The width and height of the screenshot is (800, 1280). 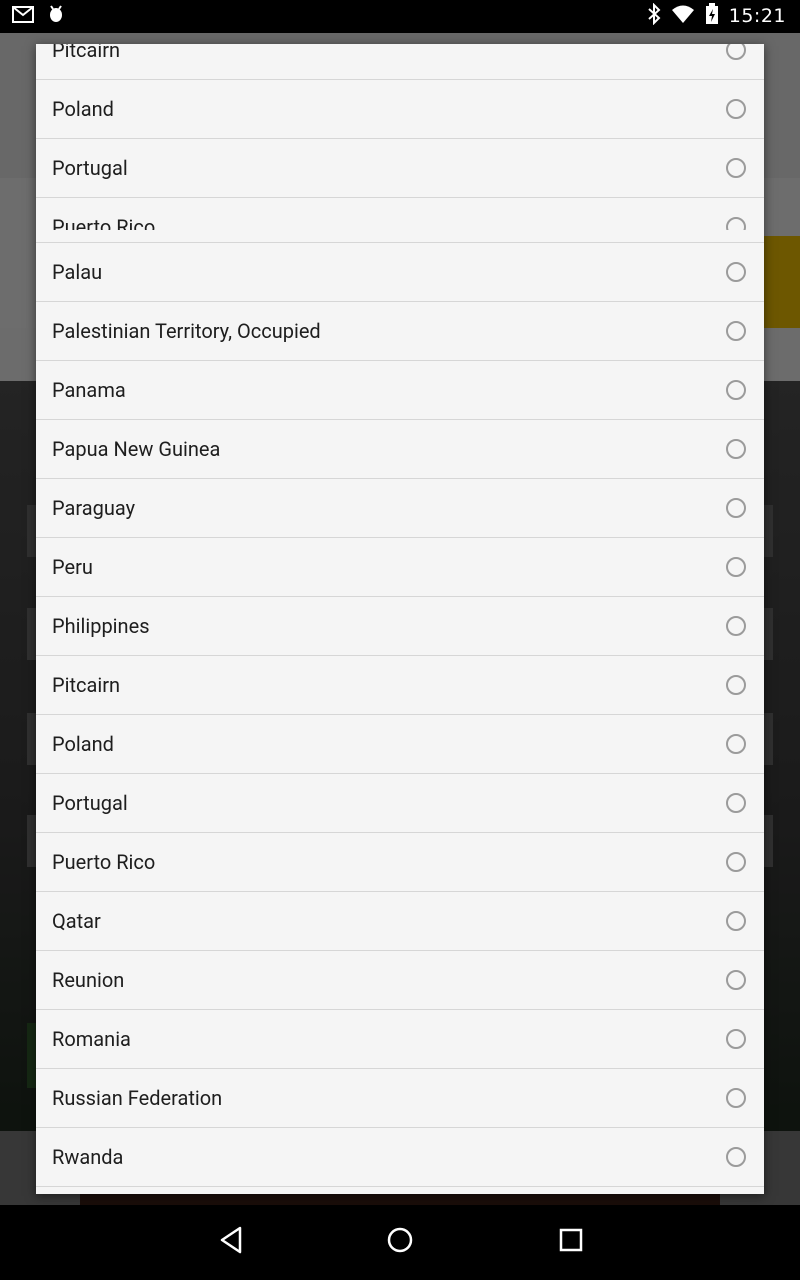 What do you see at coordinates (400, 16) in the screenshot?
I see `status-bar: 15:21` at bounding box center [400, 16].